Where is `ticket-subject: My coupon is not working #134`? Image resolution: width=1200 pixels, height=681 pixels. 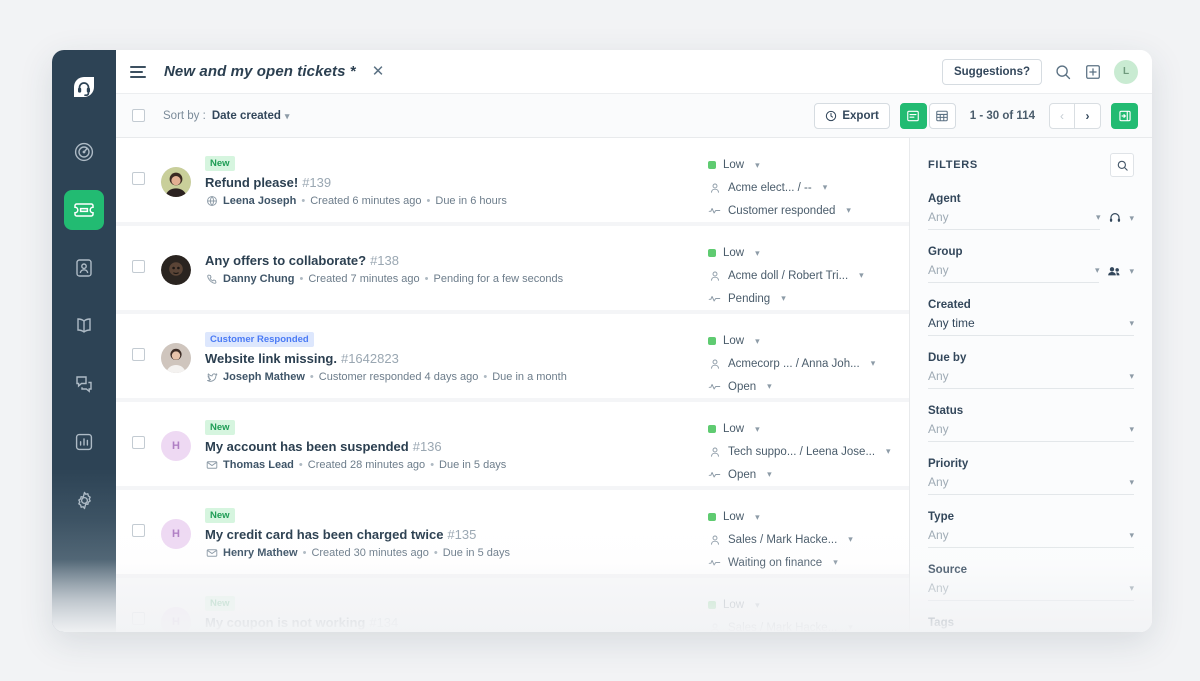
ticket-subject: My coupon is not working #134 is located at coordinates (456, 622).